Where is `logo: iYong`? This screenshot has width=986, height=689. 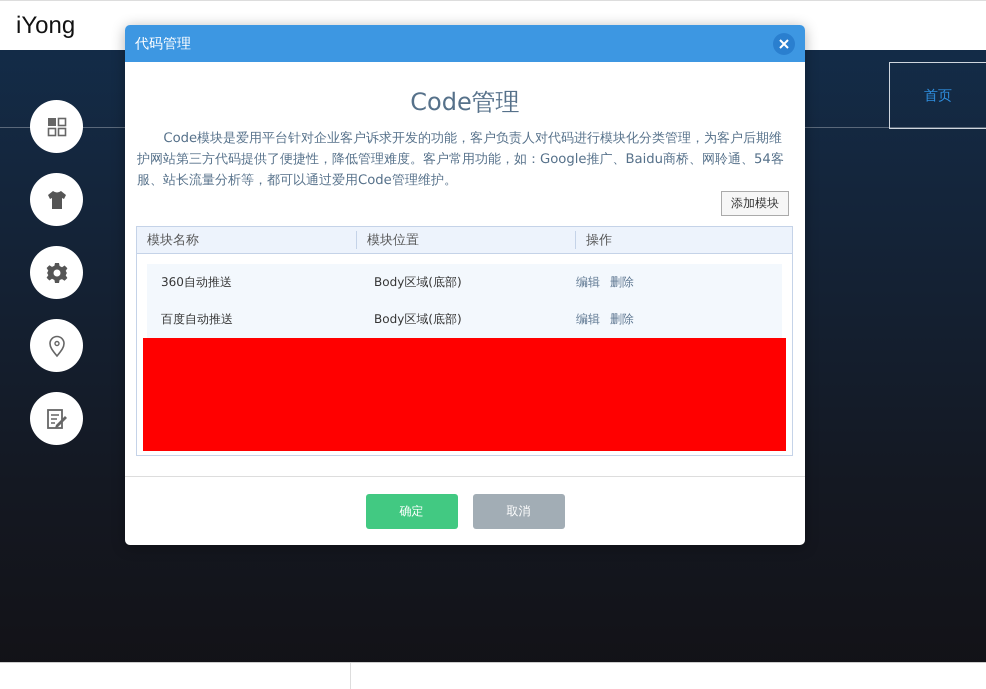 logo: iYong is located at coordinates (46, 26).